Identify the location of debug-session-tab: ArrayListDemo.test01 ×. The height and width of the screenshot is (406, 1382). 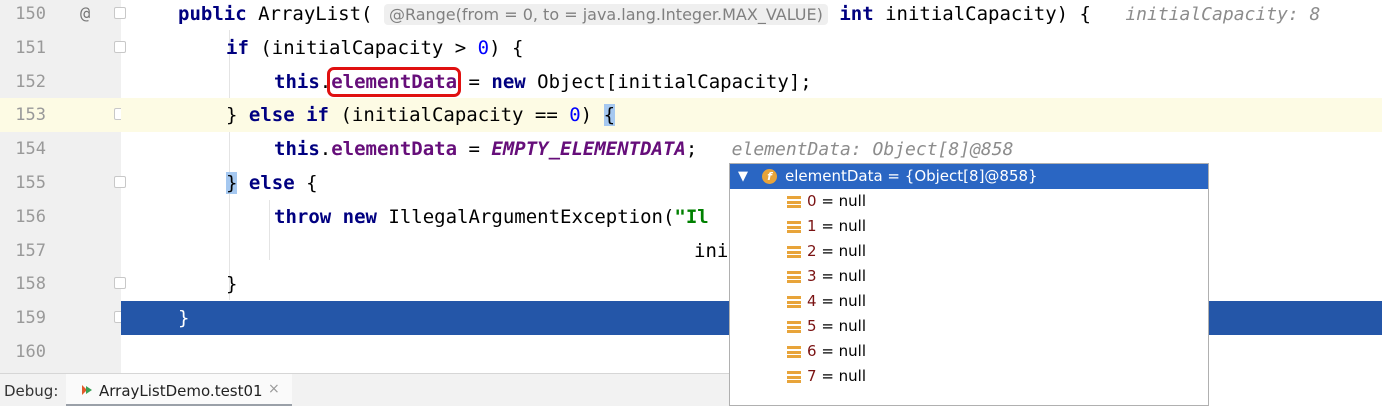
(179, 390).